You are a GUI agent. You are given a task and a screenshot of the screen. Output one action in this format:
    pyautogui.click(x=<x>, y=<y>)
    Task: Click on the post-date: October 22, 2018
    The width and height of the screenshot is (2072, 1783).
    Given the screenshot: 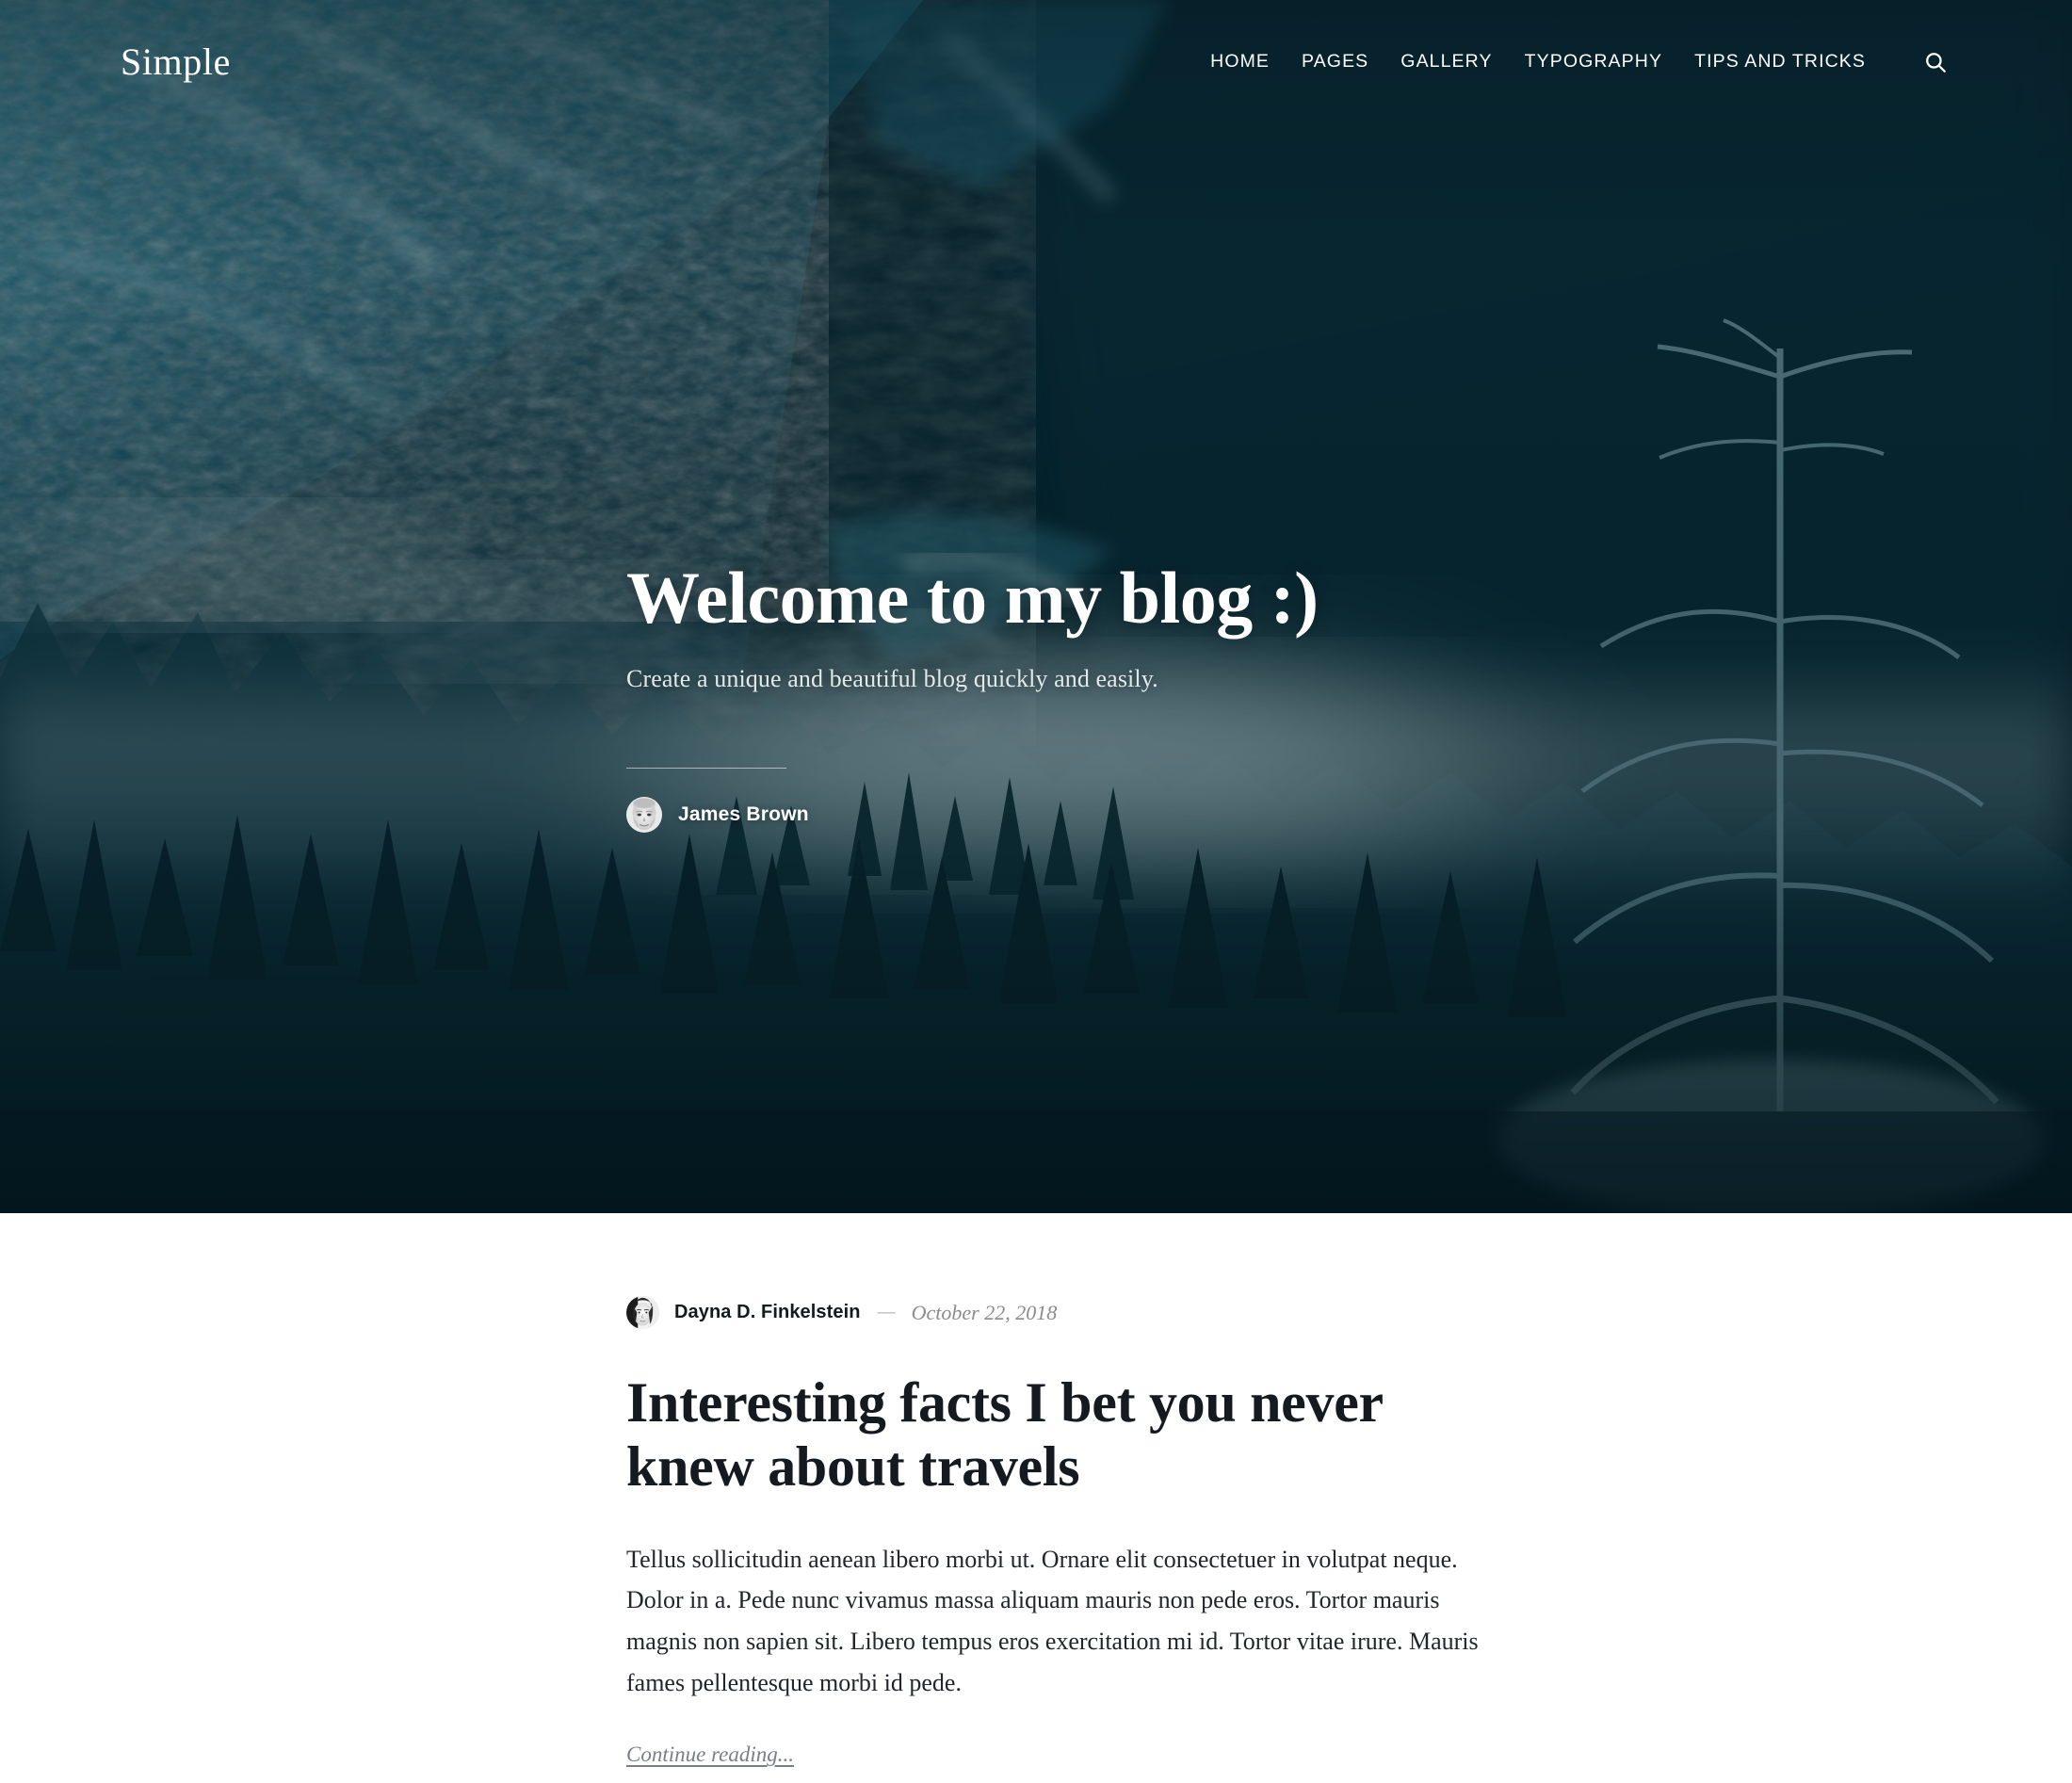 What is the action you would take?
    pyautogui.click(x=985, y=1312)
    